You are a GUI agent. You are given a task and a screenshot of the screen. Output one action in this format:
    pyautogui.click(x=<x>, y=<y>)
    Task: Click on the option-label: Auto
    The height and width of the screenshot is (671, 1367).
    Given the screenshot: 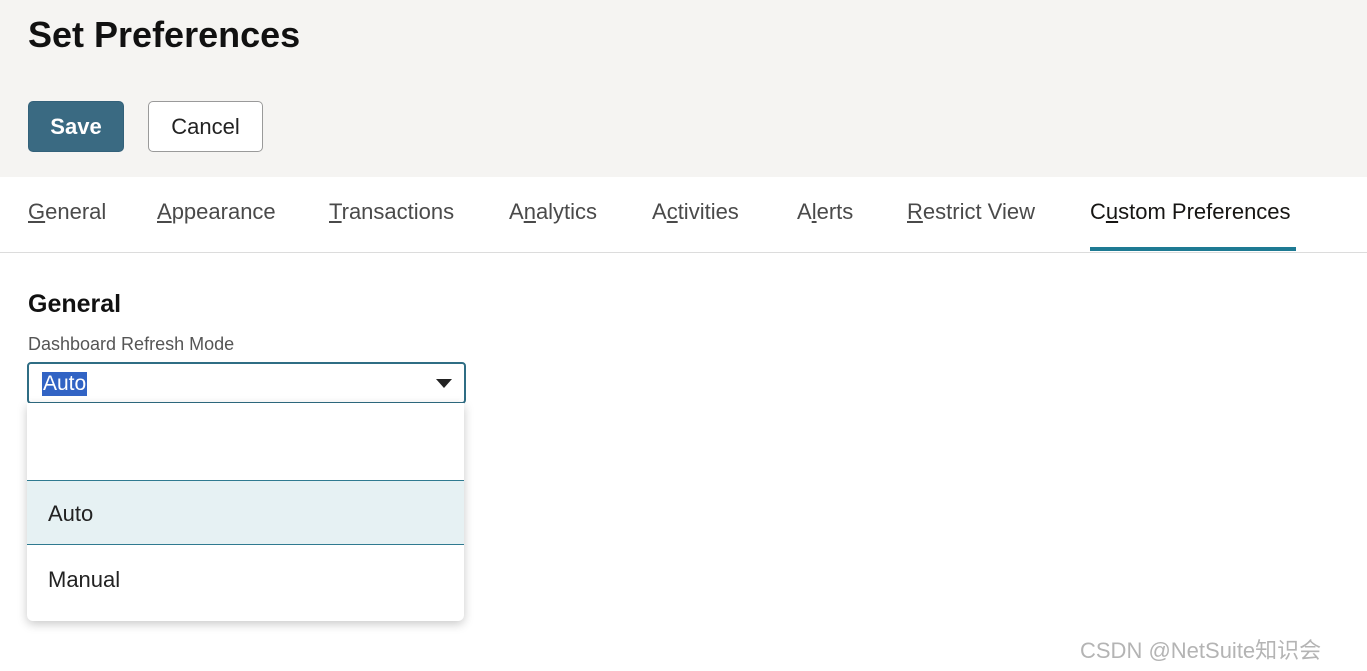 What is the action you would take?
    pyautogui.click(x=71, y=513)
    